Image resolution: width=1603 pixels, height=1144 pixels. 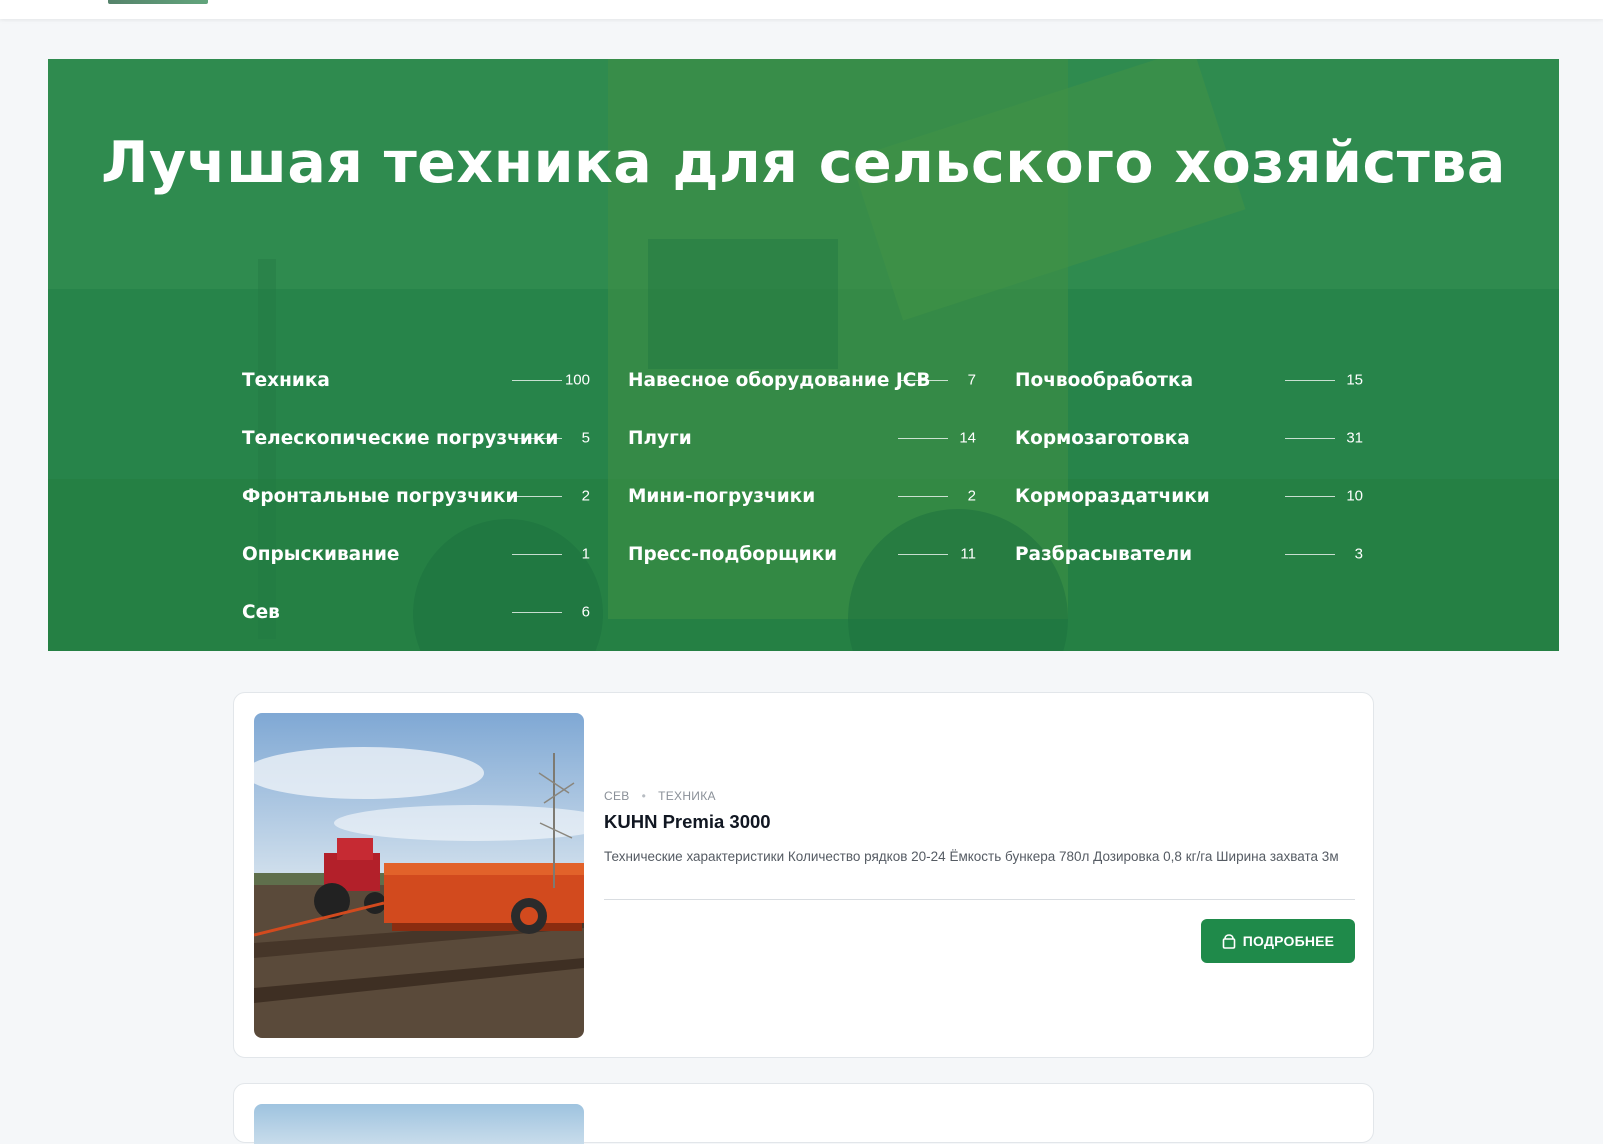 I want to click on category-count: 10, so click(x=1354, y=496).